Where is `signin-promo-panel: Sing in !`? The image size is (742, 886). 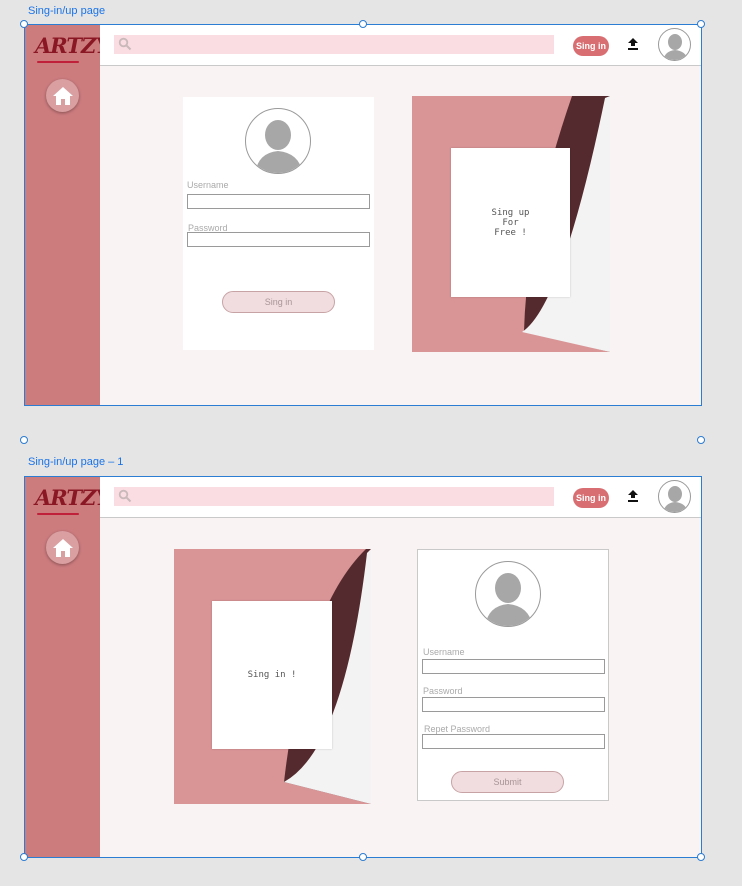 signin-promo-panel: Sing in ! is located at coordinates (272, 676).